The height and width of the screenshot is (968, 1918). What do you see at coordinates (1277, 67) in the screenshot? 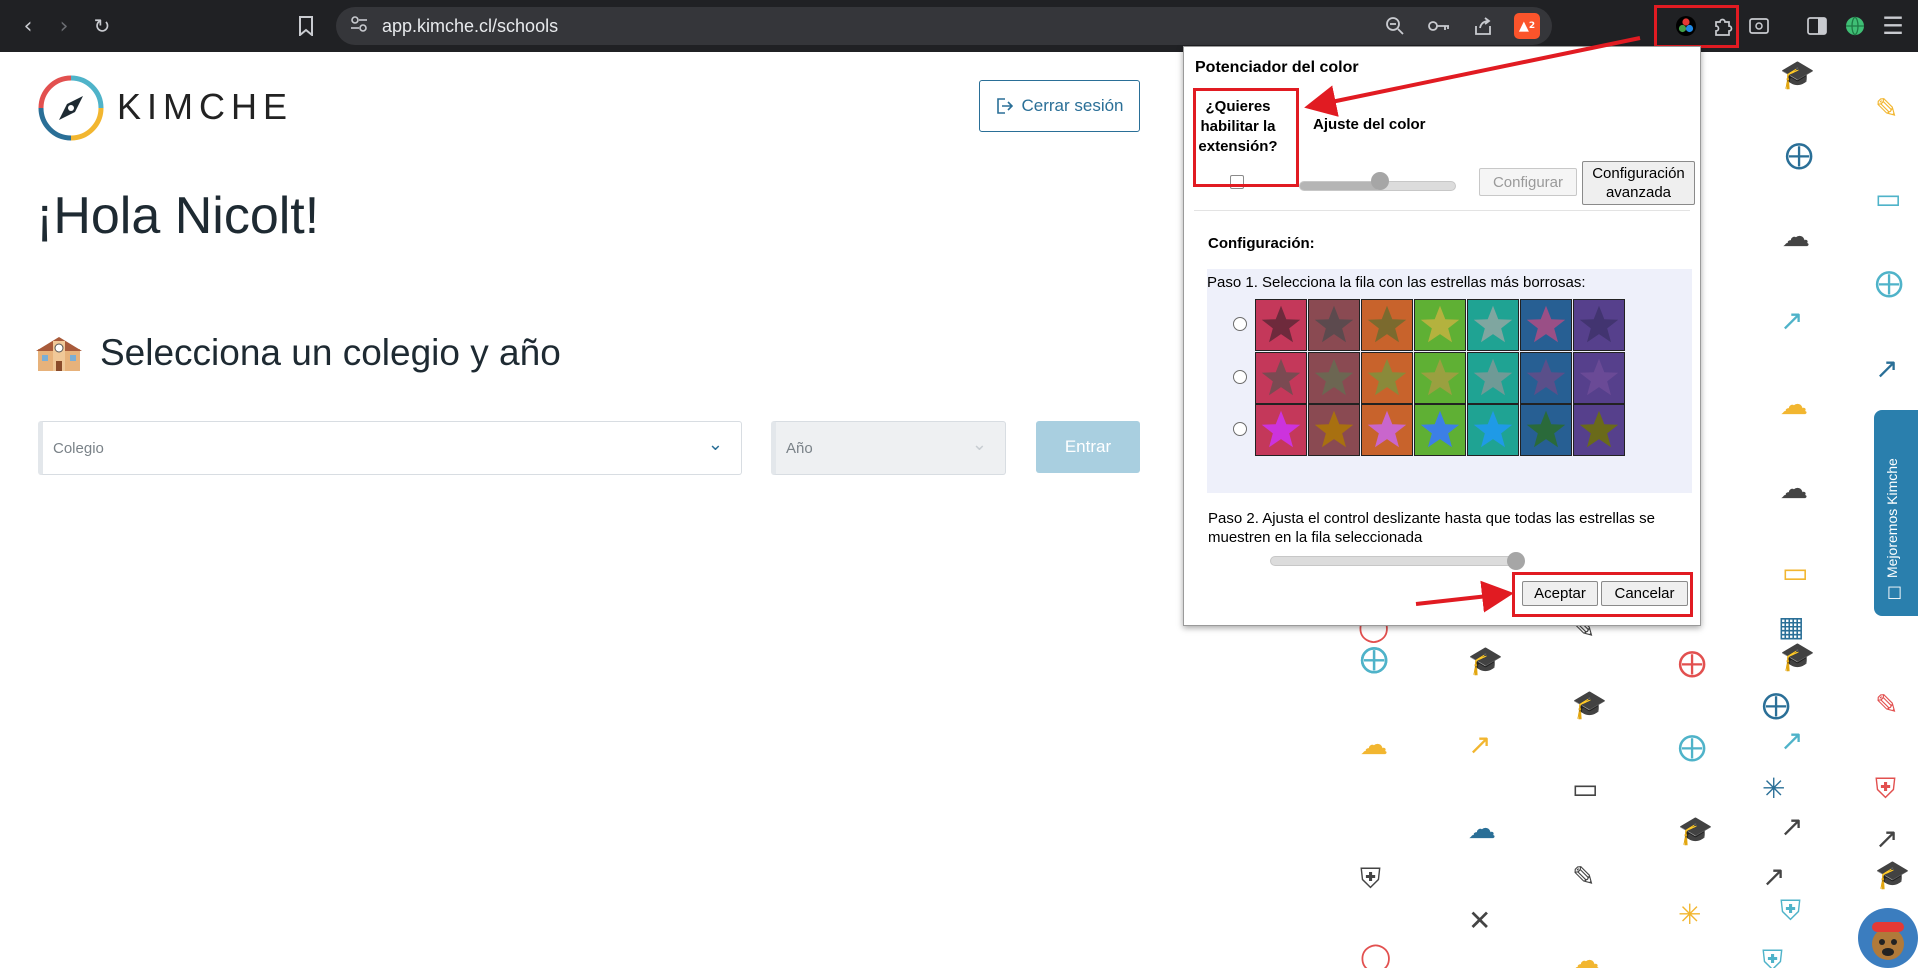
I see `popup-title: Potenciador del color` at bounding box center [1277, 67].